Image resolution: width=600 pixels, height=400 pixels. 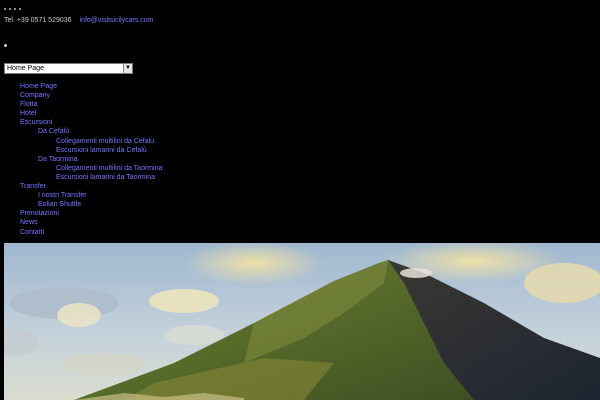 What do you see at coordinates (38, 20) in the screenshot?
I see `phone-number: Tel. +39 0571 529036` at bounding box center [38, 20].